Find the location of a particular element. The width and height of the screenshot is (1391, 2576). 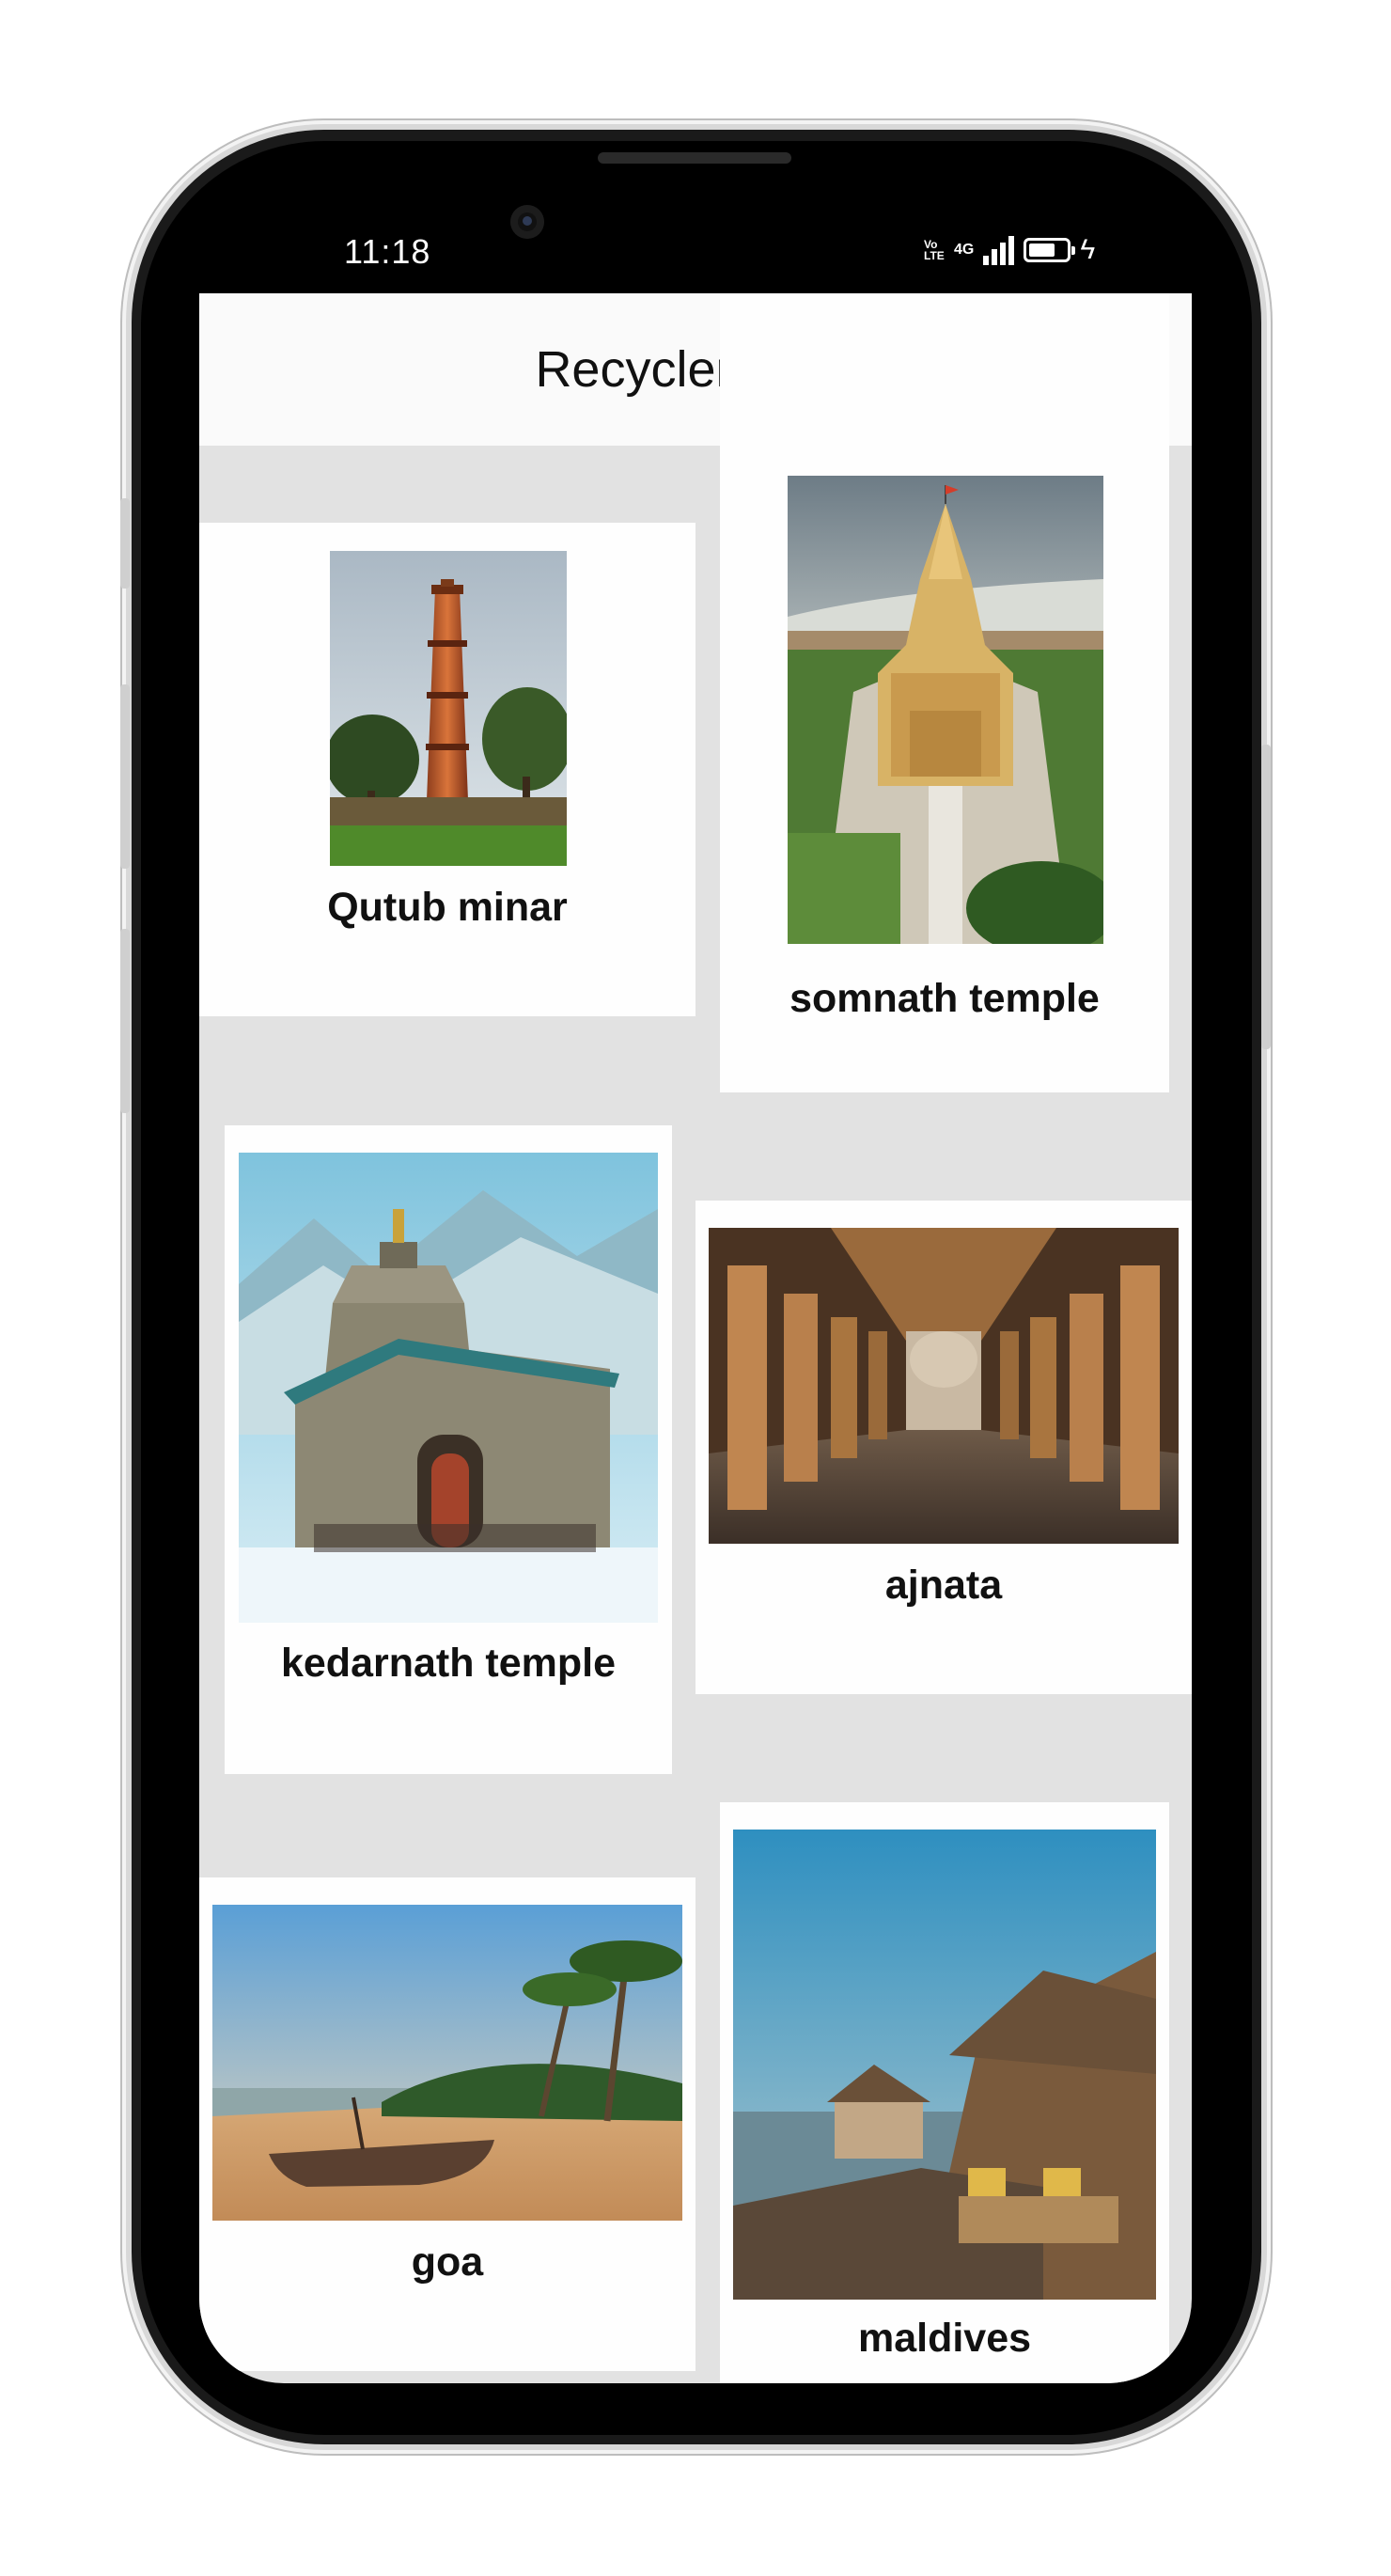

card-label: somnath temple is located at coordinates (945, 999).